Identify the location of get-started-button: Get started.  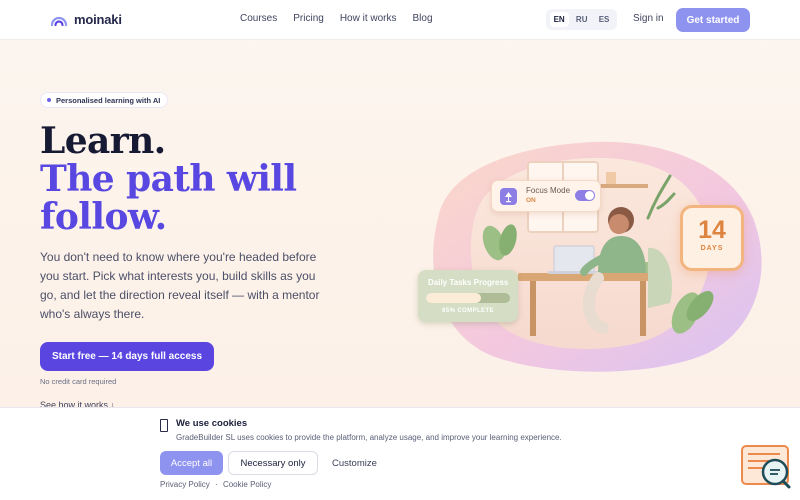
(713, 20).